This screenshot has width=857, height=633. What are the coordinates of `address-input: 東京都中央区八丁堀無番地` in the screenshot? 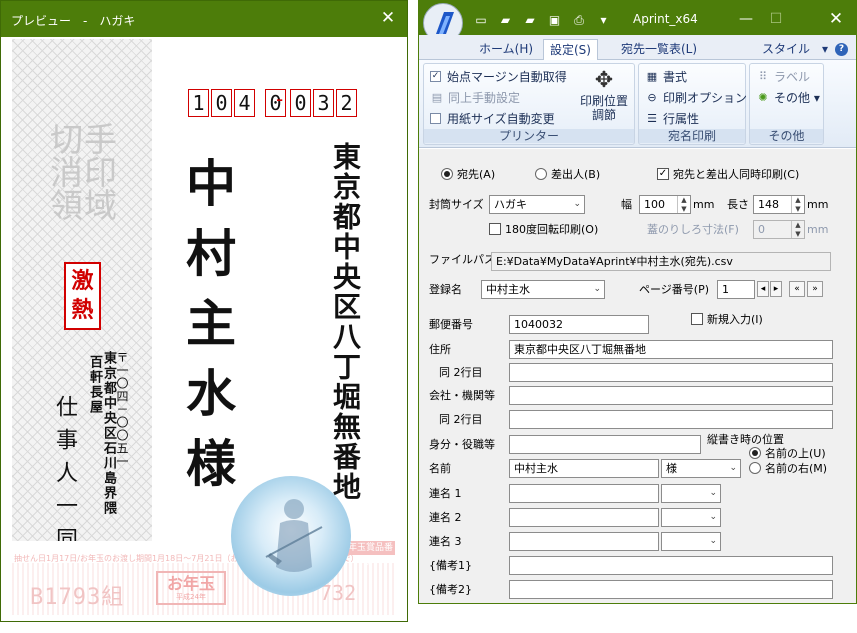 It's located at (671, 349).